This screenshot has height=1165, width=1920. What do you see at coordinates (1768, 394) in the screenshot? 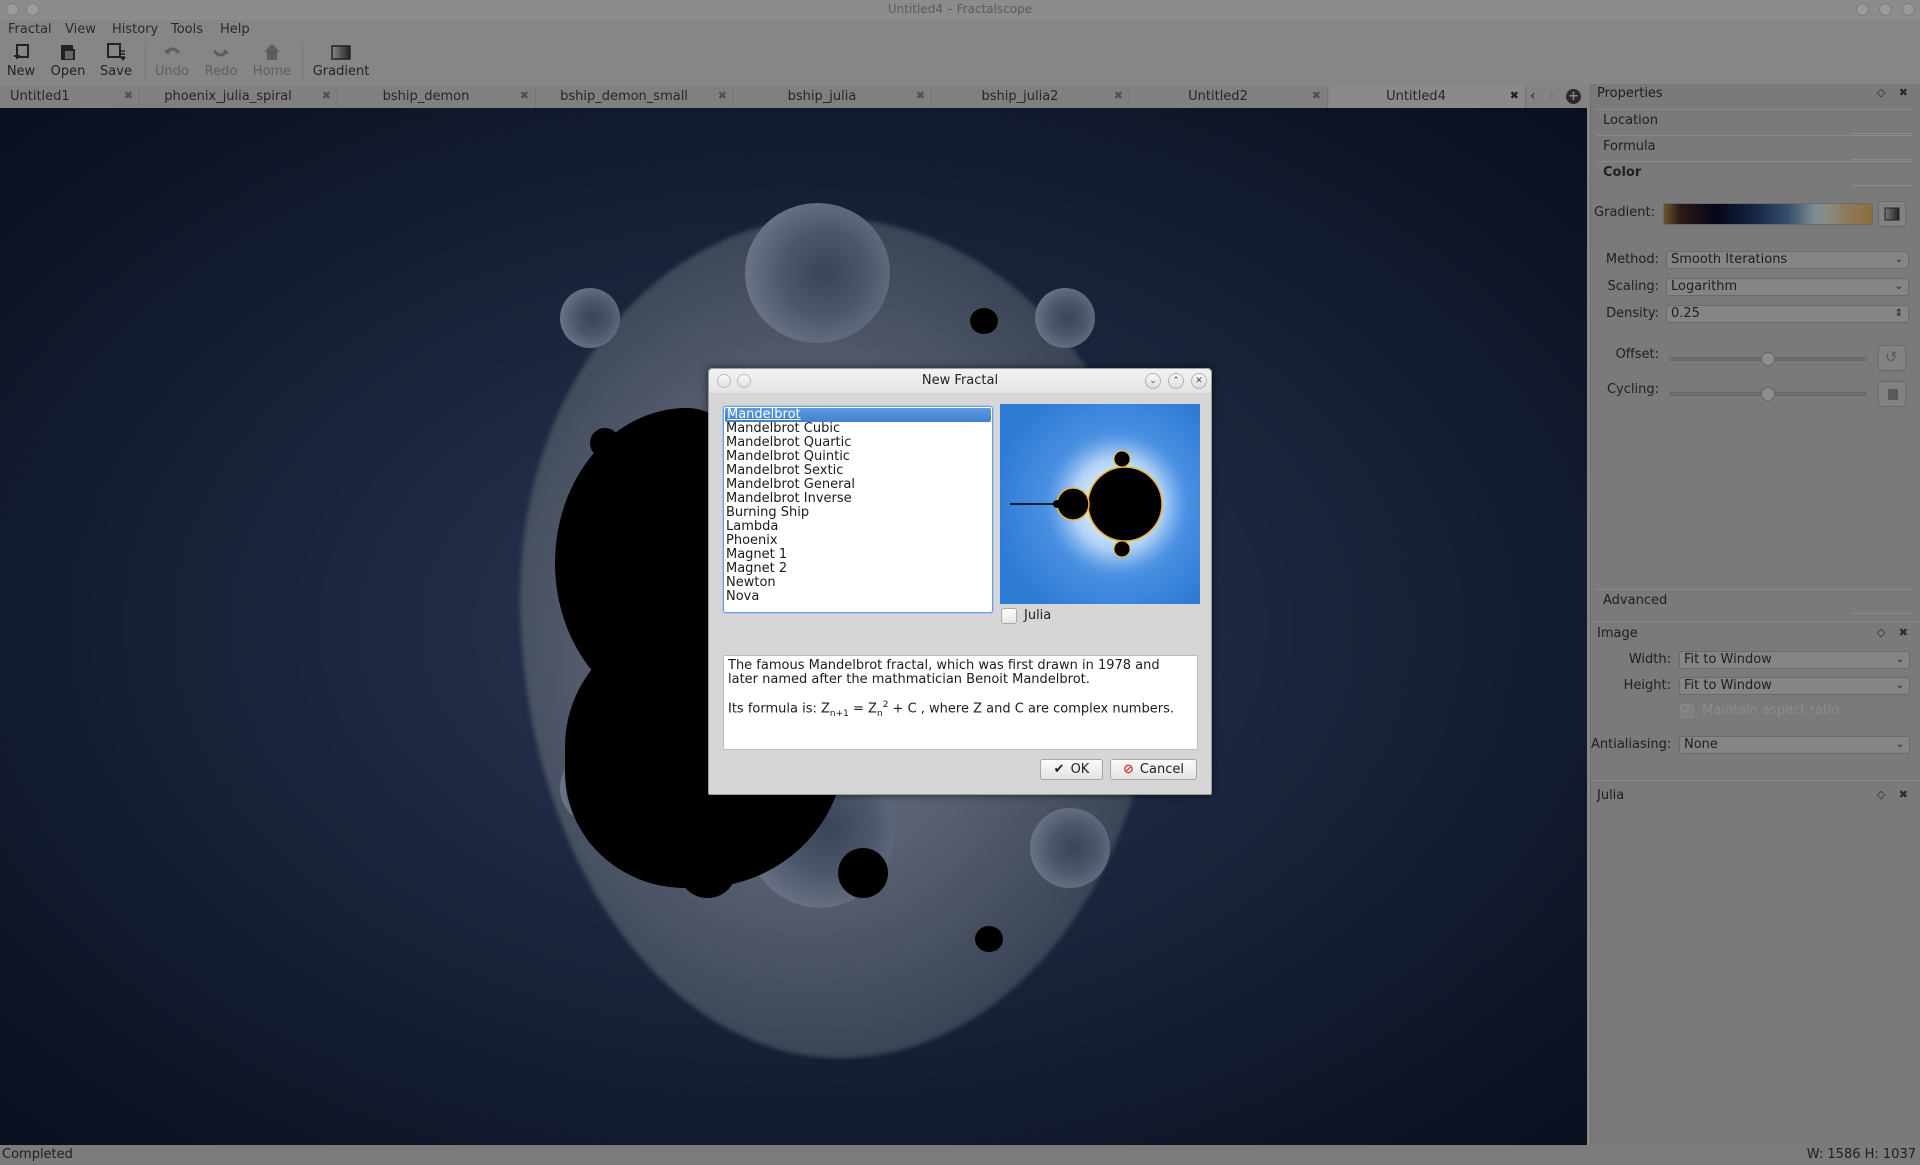
I see `cycling-slider-handle` at bounding box center [1768, 394].